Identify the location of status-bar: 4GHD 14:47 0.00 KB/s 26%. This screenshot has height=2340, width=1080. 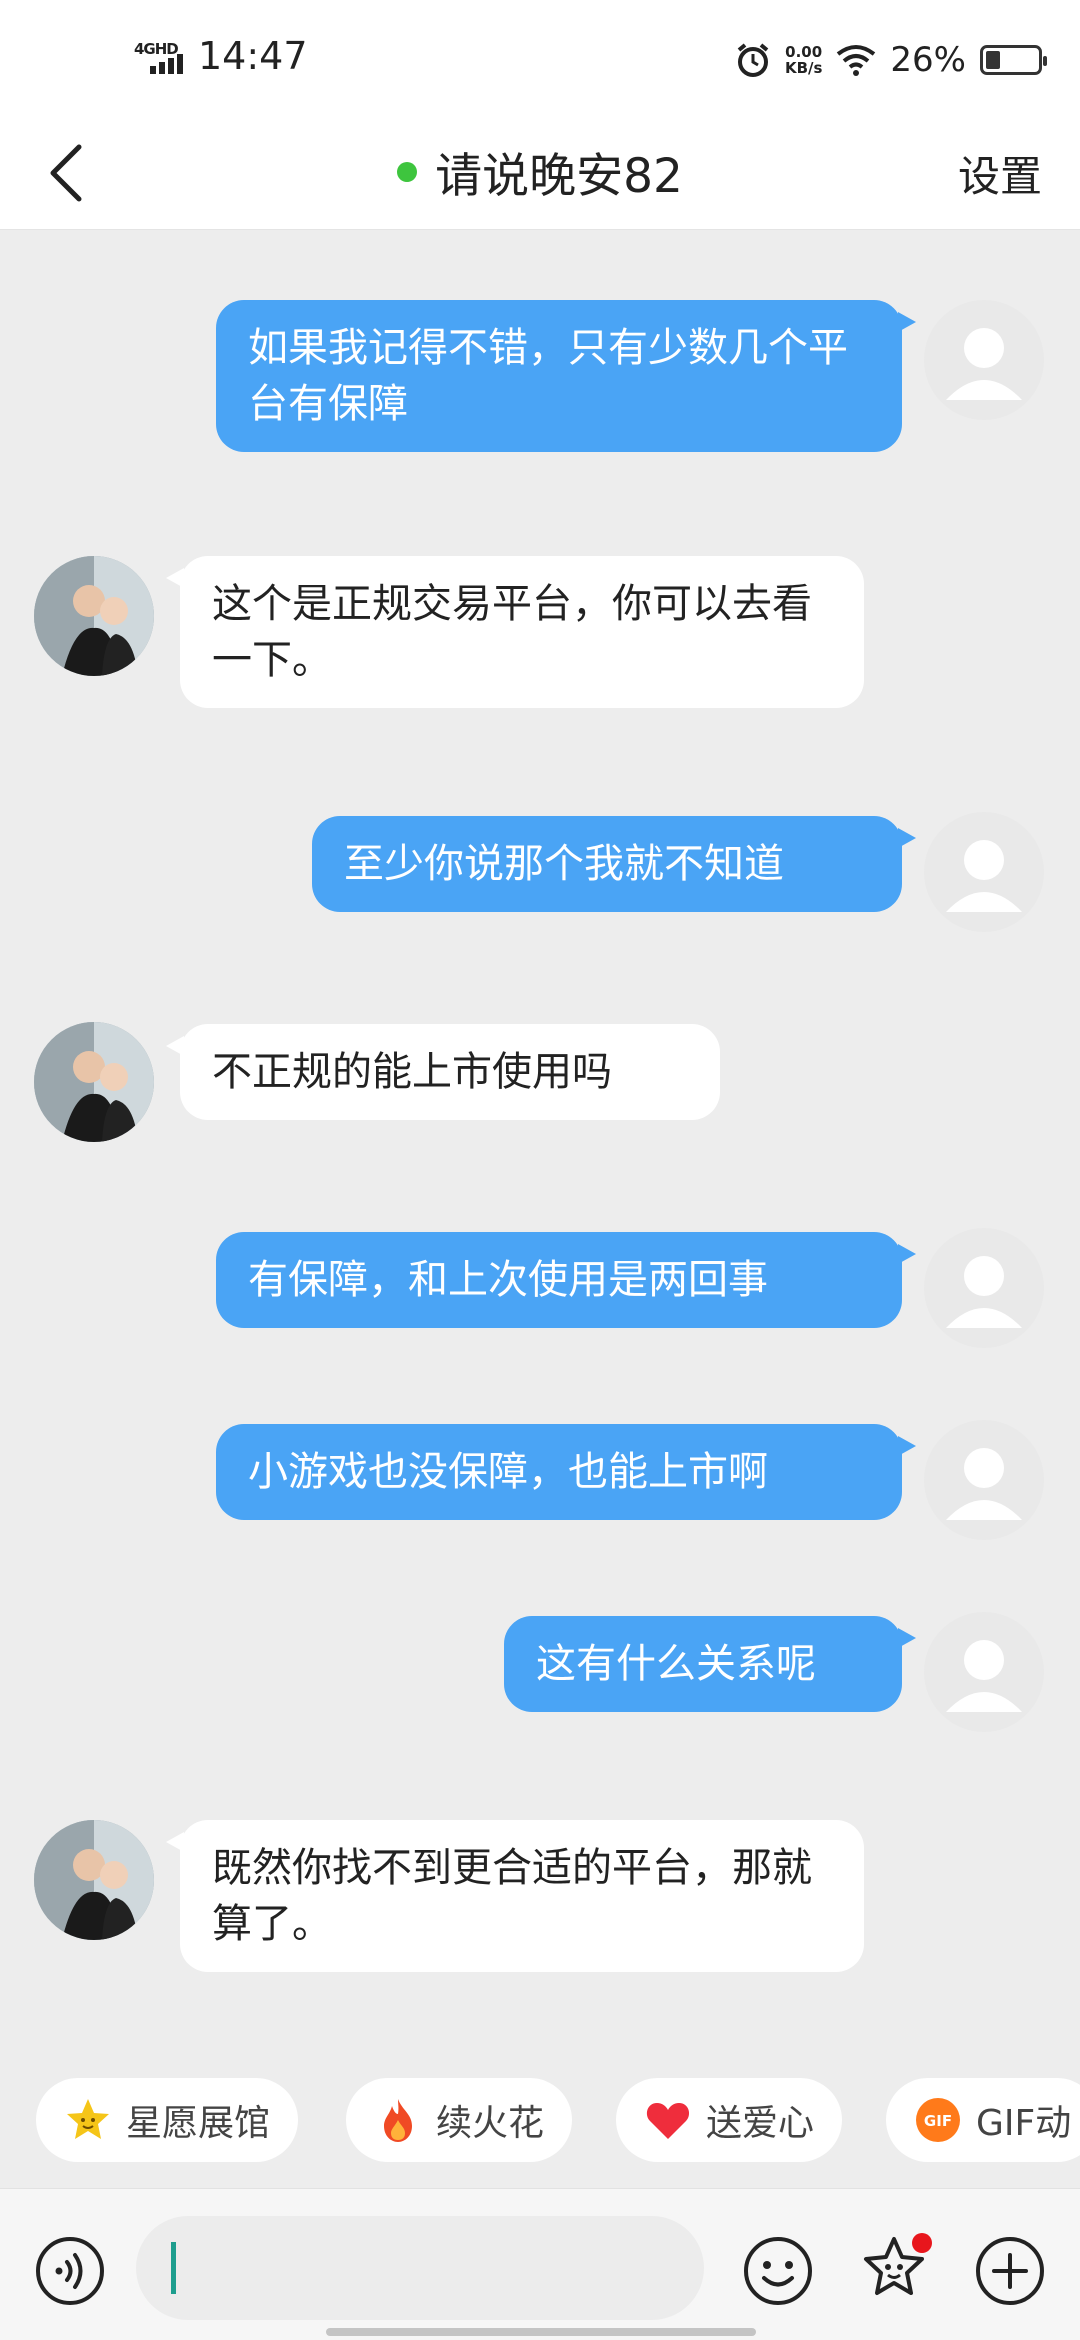
(540, 57).